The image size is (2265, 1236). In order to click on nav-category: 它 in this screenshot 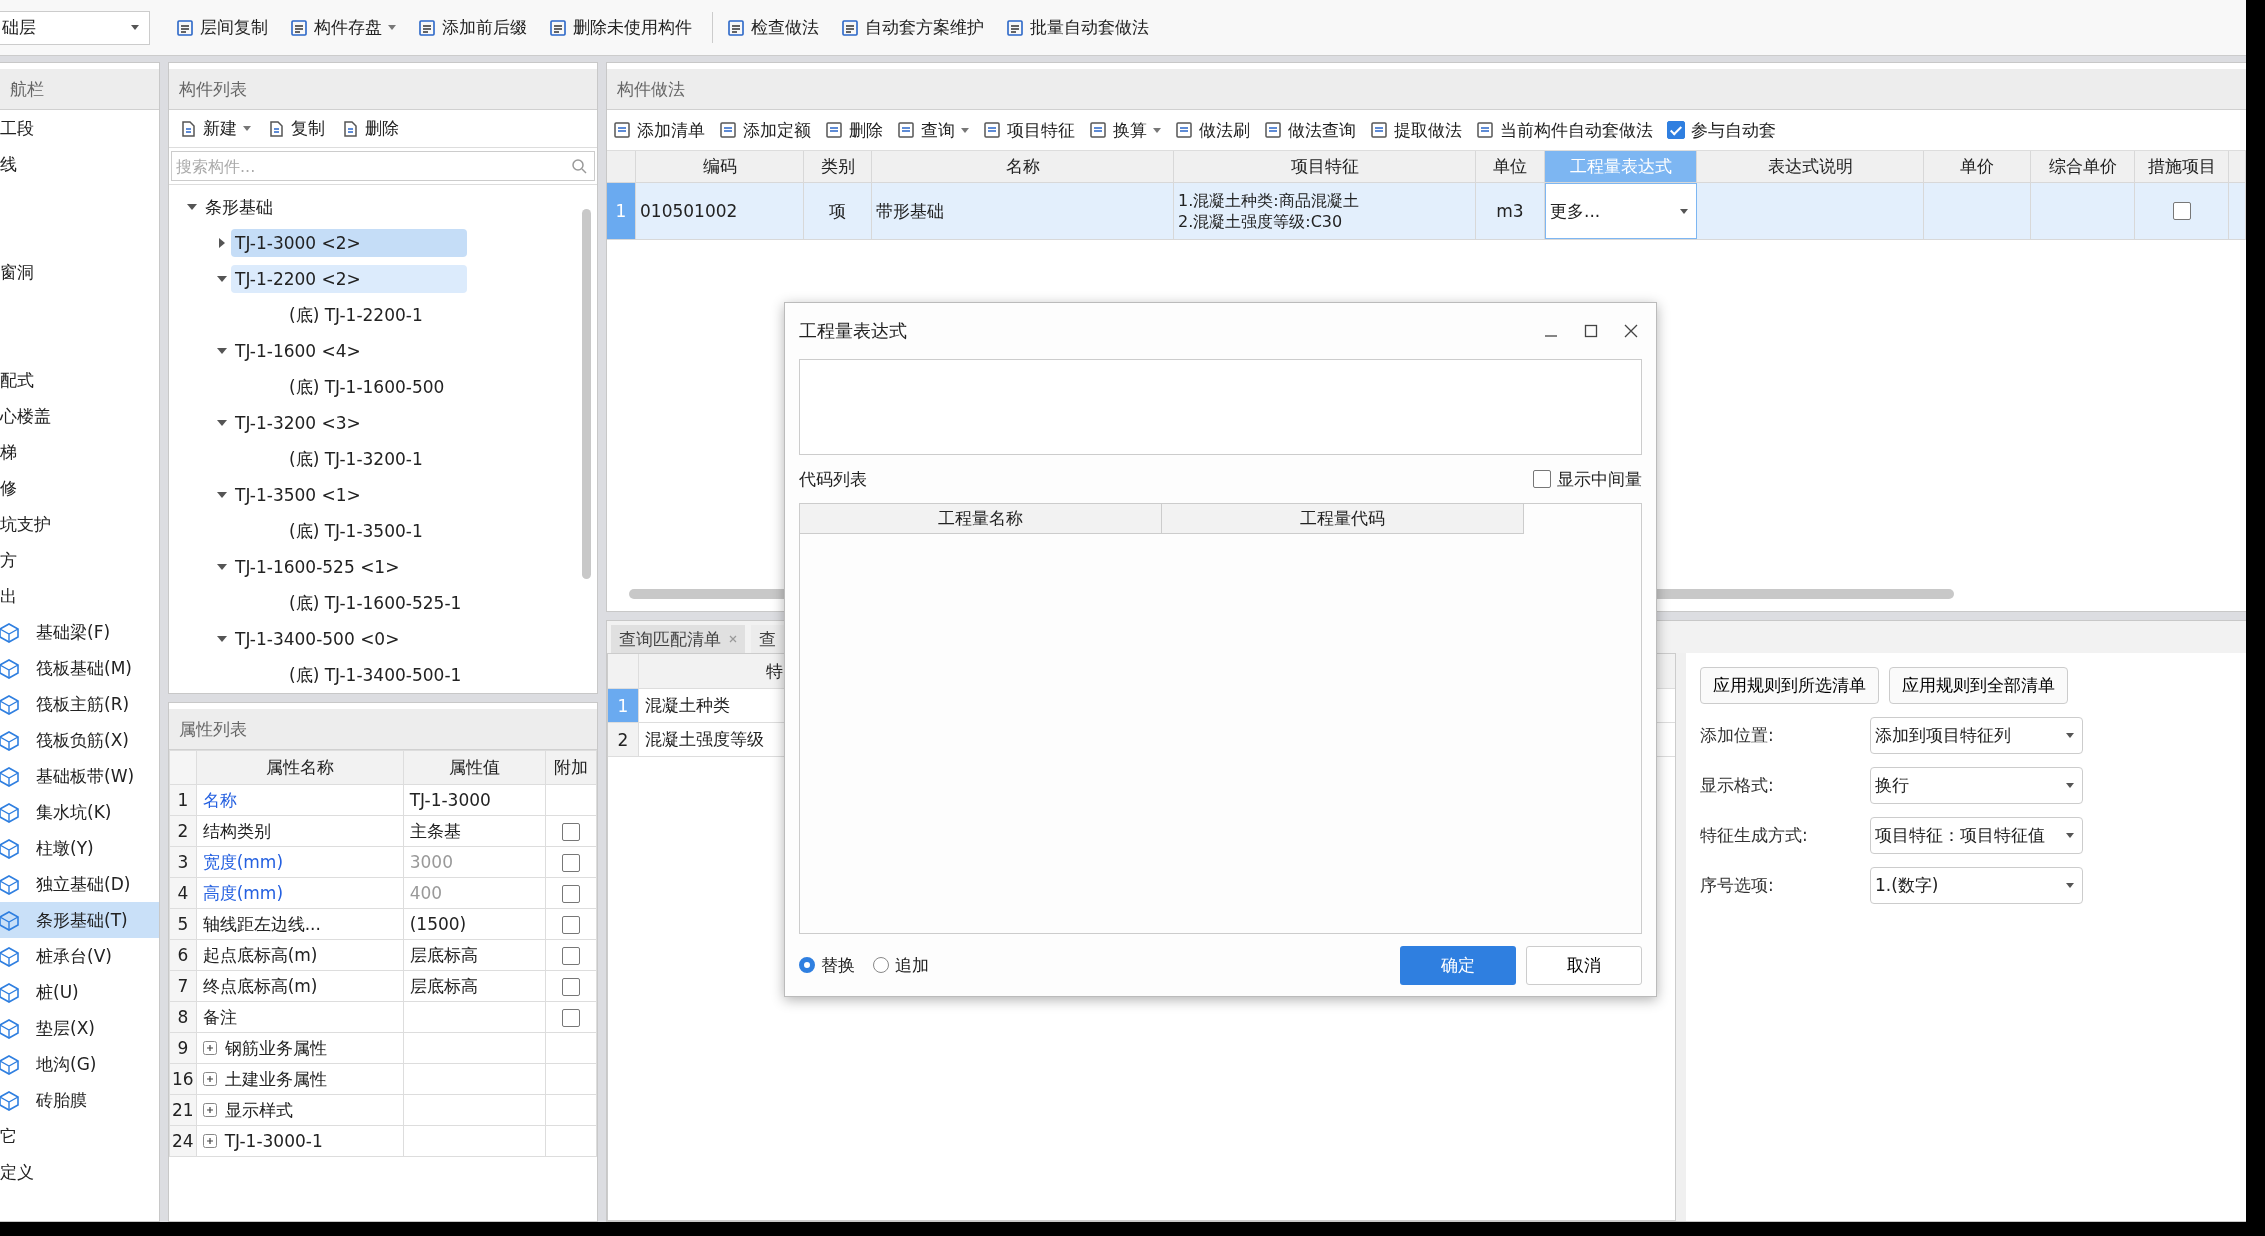, I will do `click(8, 1136)`.